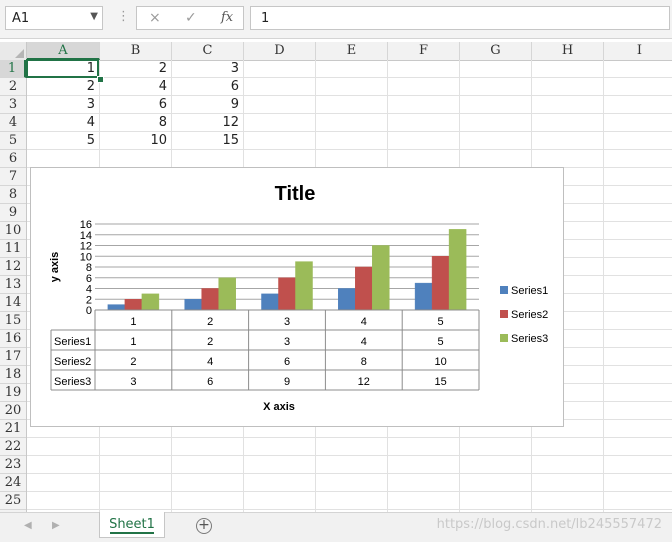 The image size is (672, 542). I want to click on fill-handle, so click(100, 79).